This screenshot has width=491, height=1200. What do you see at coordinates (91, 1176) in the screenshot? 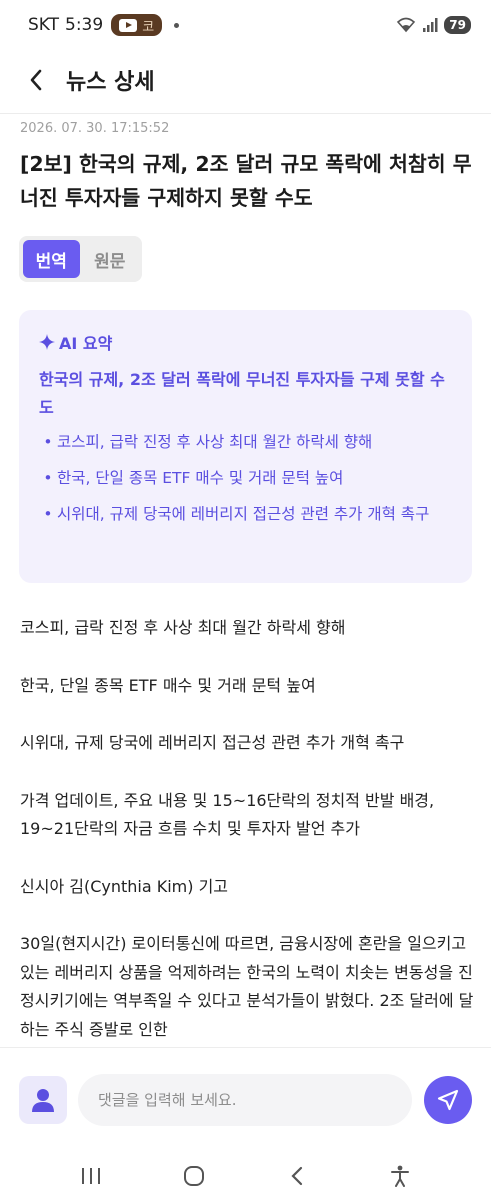
I see `recent-apps-icon` at bounding box center [91, 1176].